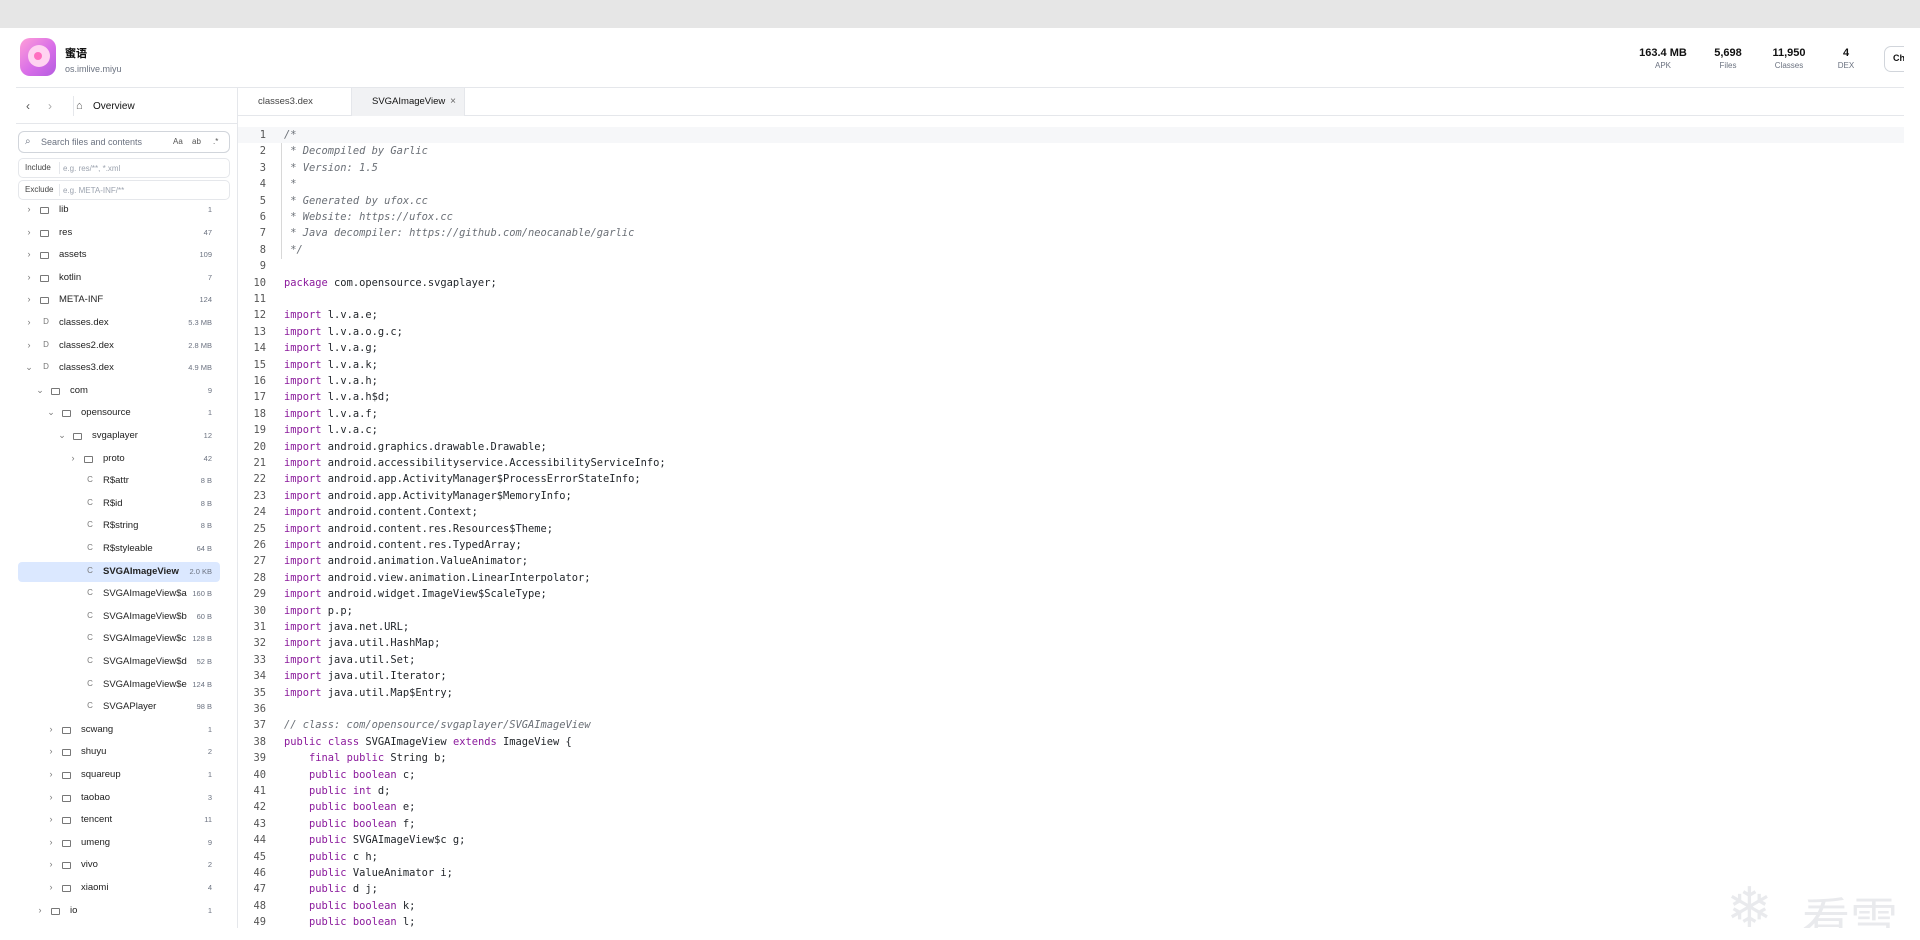 This screenshot has width=1920, height=940. Describe the element at coordinates (66, 866) in the screenshot. I see `folder-icon` at that location.